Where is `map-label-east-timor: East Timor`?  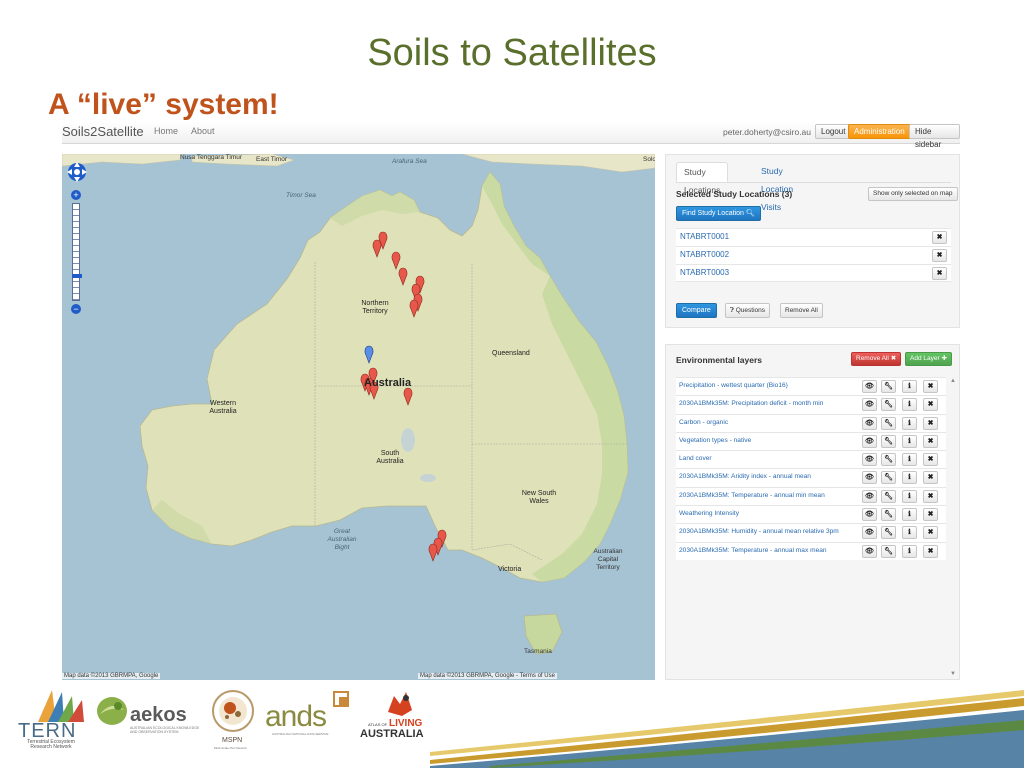 map-label-east-timor: East Timor is located at coordinates (272, 159).